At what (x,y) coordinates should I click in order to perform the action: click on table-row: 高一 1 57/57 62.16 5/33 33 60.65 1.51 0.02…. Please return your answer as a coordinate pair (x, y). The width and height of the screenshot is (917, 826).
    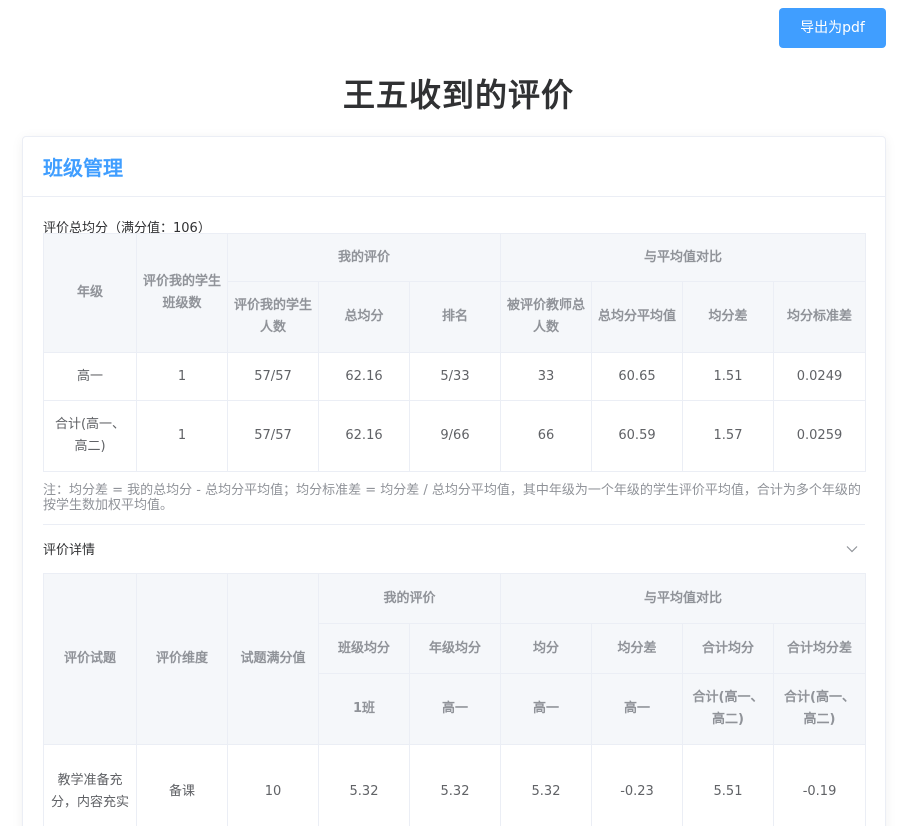
    Looking at the image, I should click on (455, 376).